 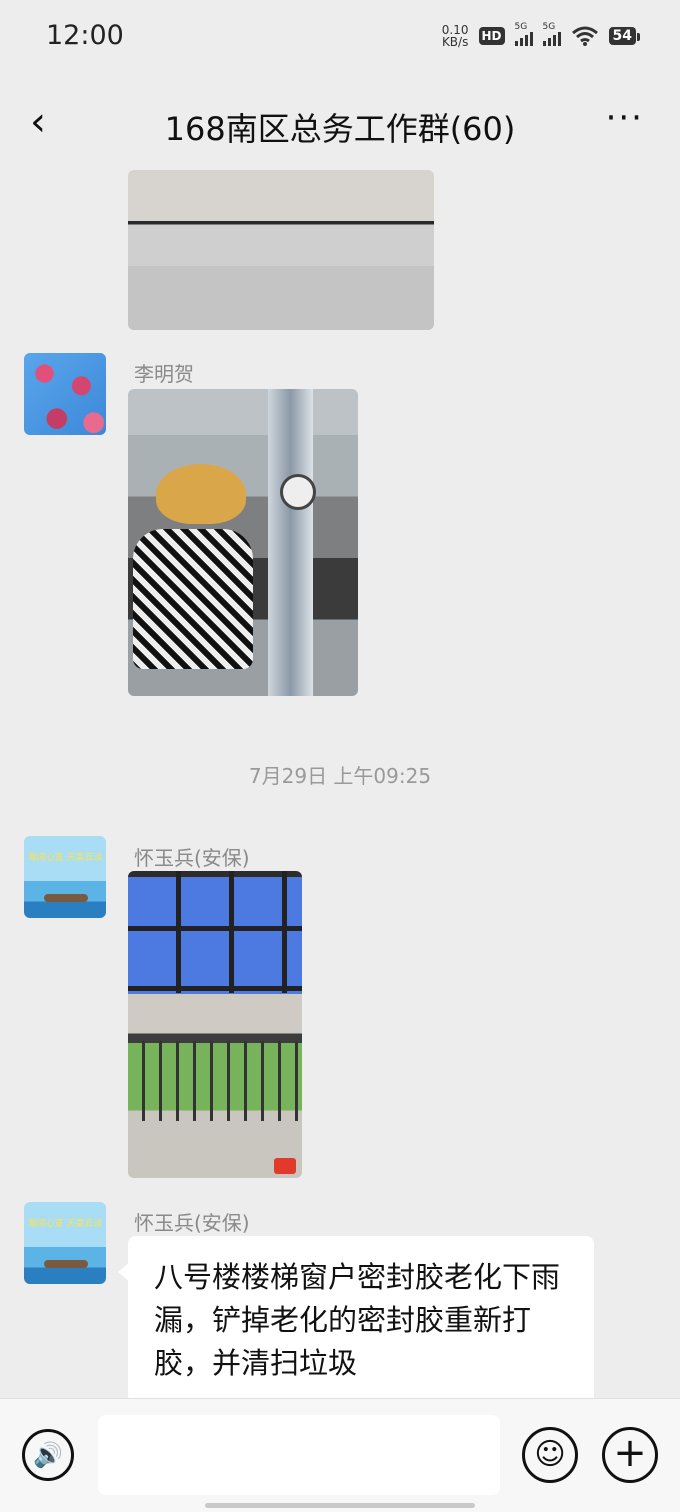 I want to click on chat-title: 168南区总务工作群(60), so click(x=340, y=129).